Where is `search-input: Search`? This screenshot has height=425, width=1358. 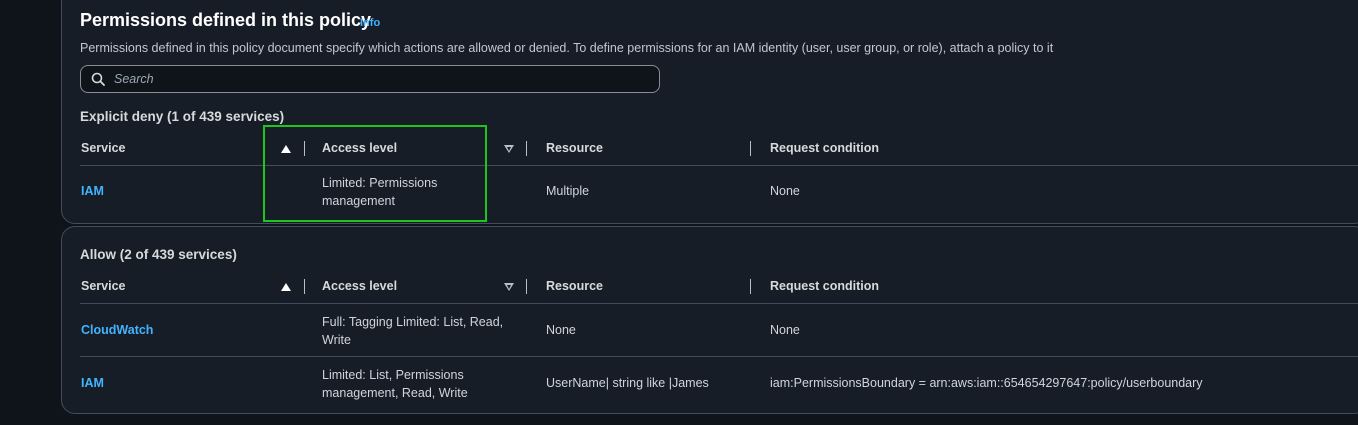 search-input: Search is located at coordinates (370, 79).